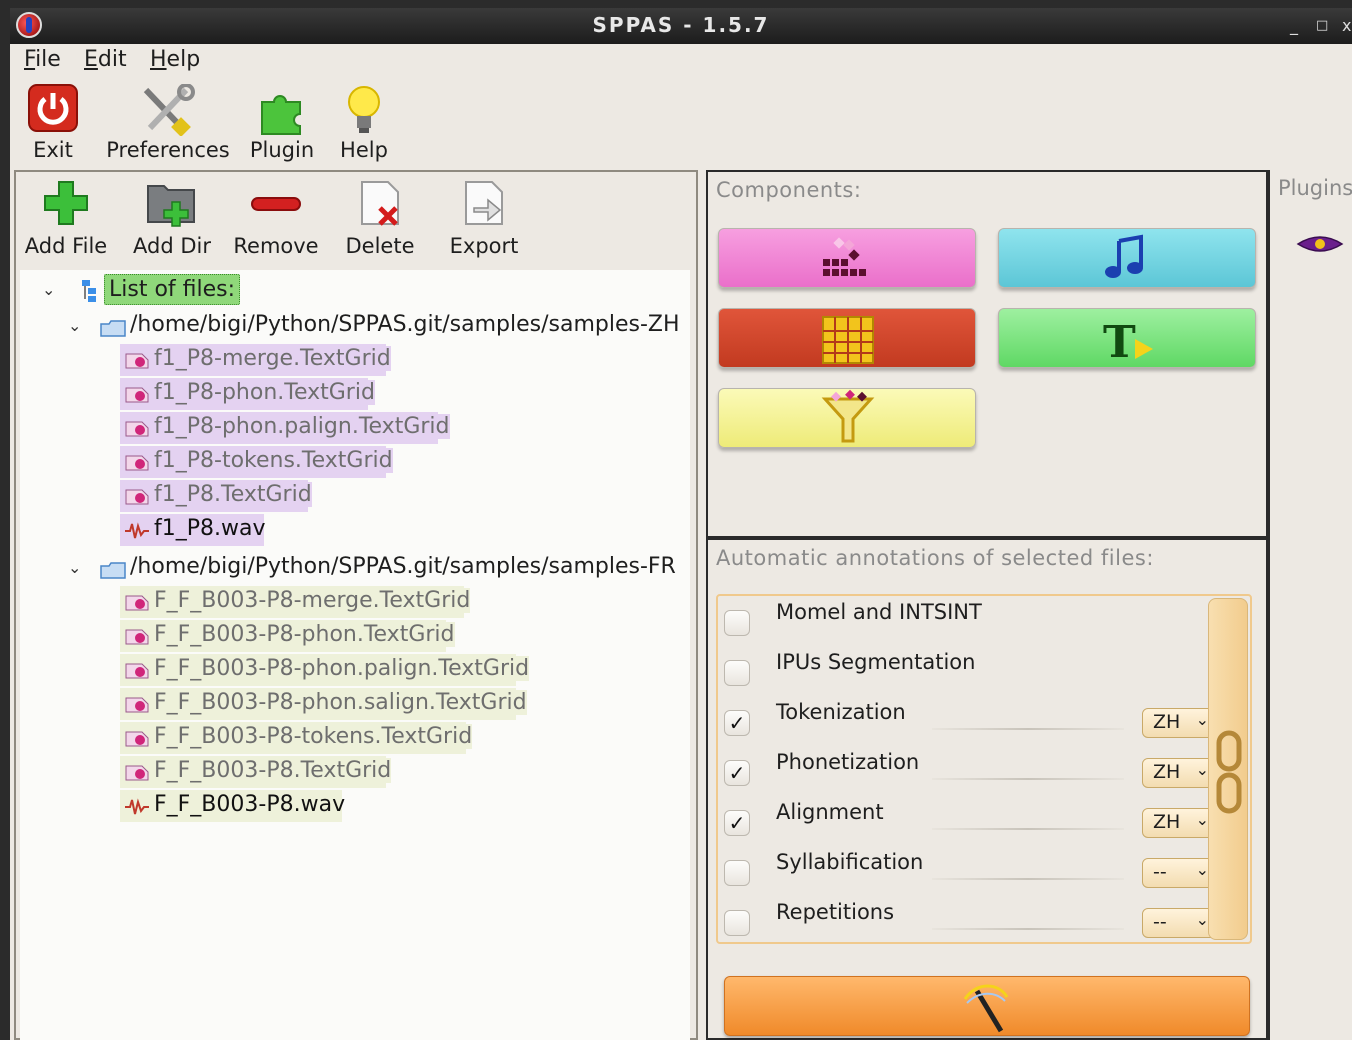 The height and width of the screenshot is (1040, 1352). I want to click on delete-button: Delete, so click(380, 221).